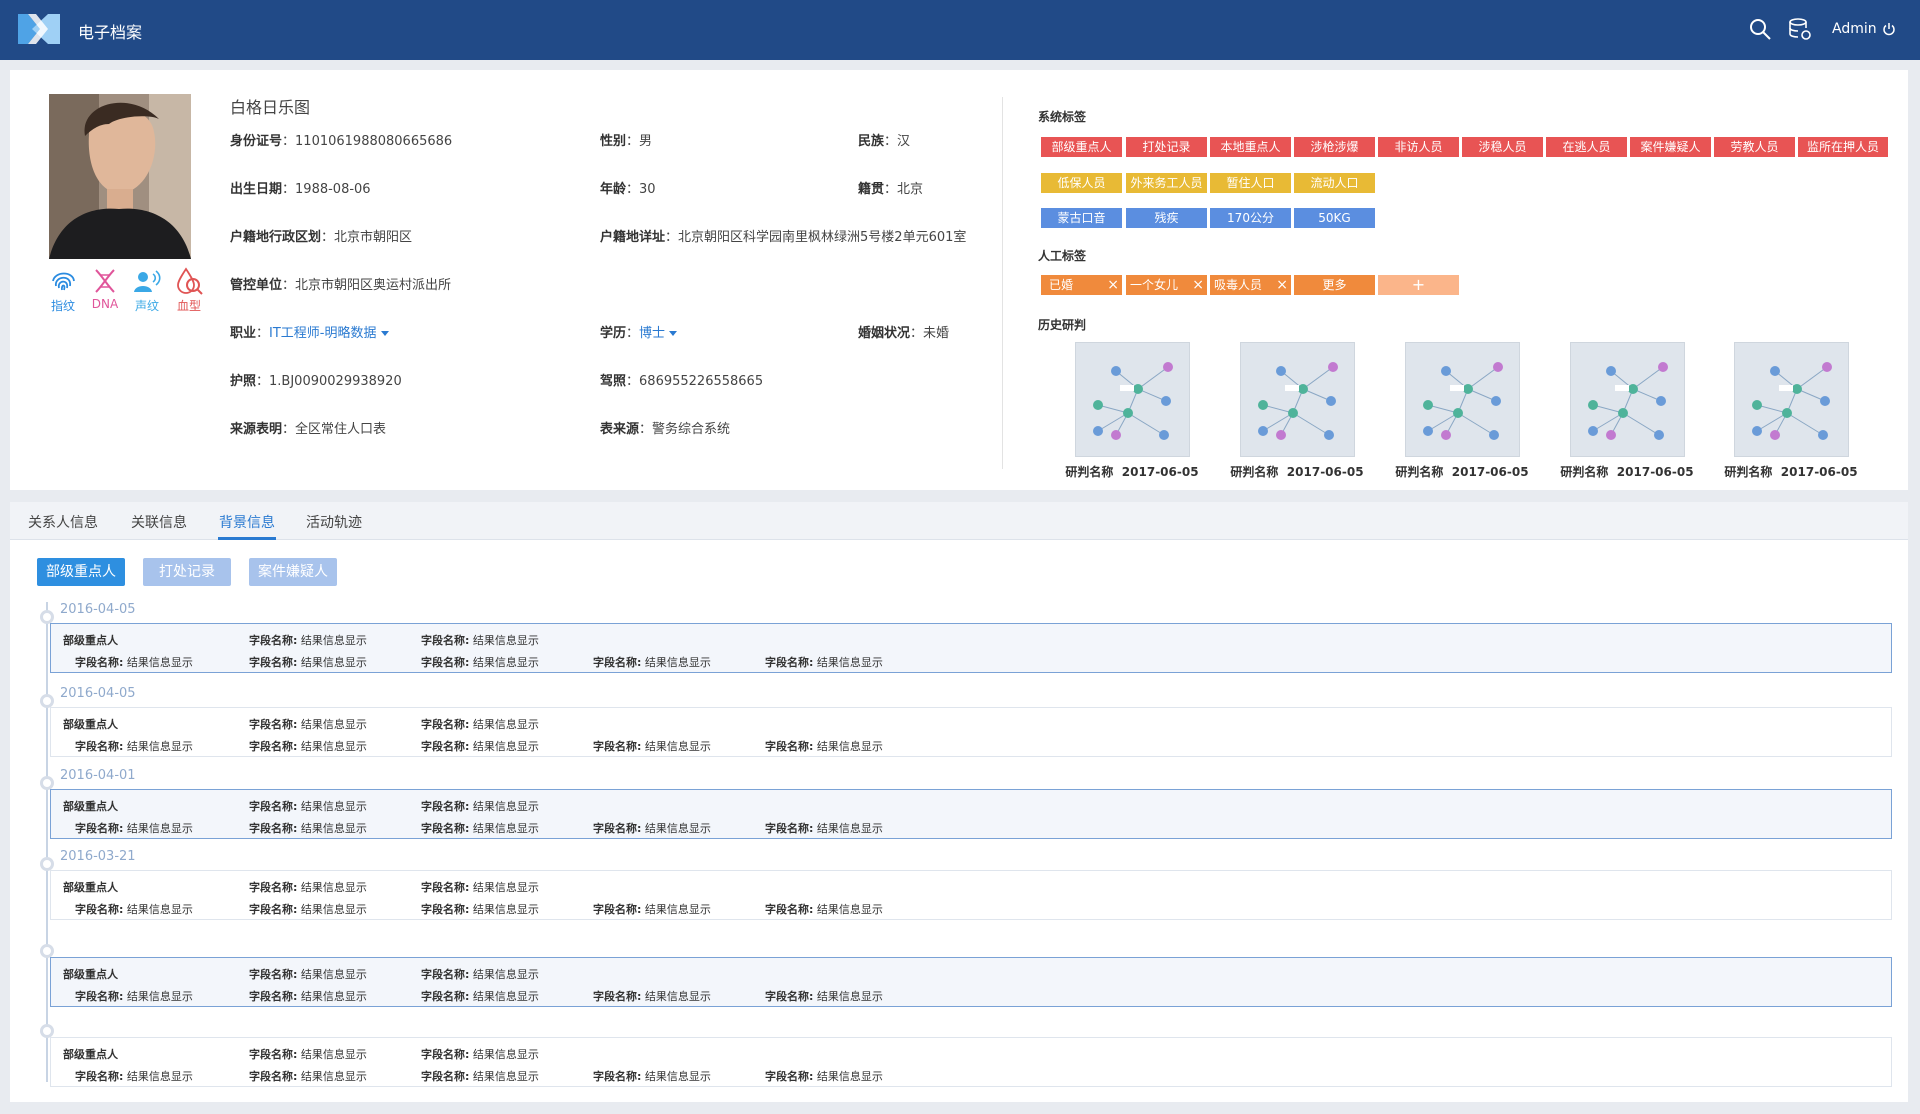  I want to click on filter-suspect: 案件嫌疑人, so click(293, 572).